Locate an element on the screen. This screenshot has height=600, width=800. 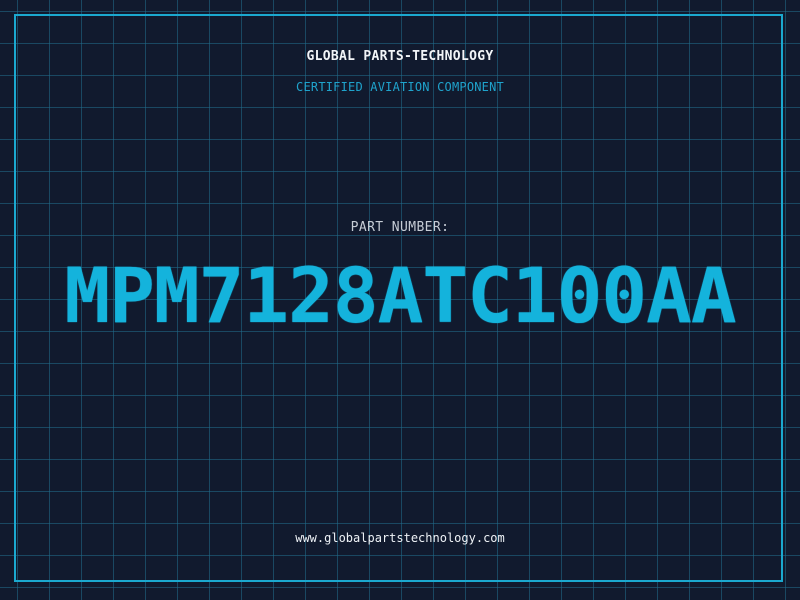
brand-title: GLOBAL PARTS-TECHNOLOGY is located at coordinates (400, 56).